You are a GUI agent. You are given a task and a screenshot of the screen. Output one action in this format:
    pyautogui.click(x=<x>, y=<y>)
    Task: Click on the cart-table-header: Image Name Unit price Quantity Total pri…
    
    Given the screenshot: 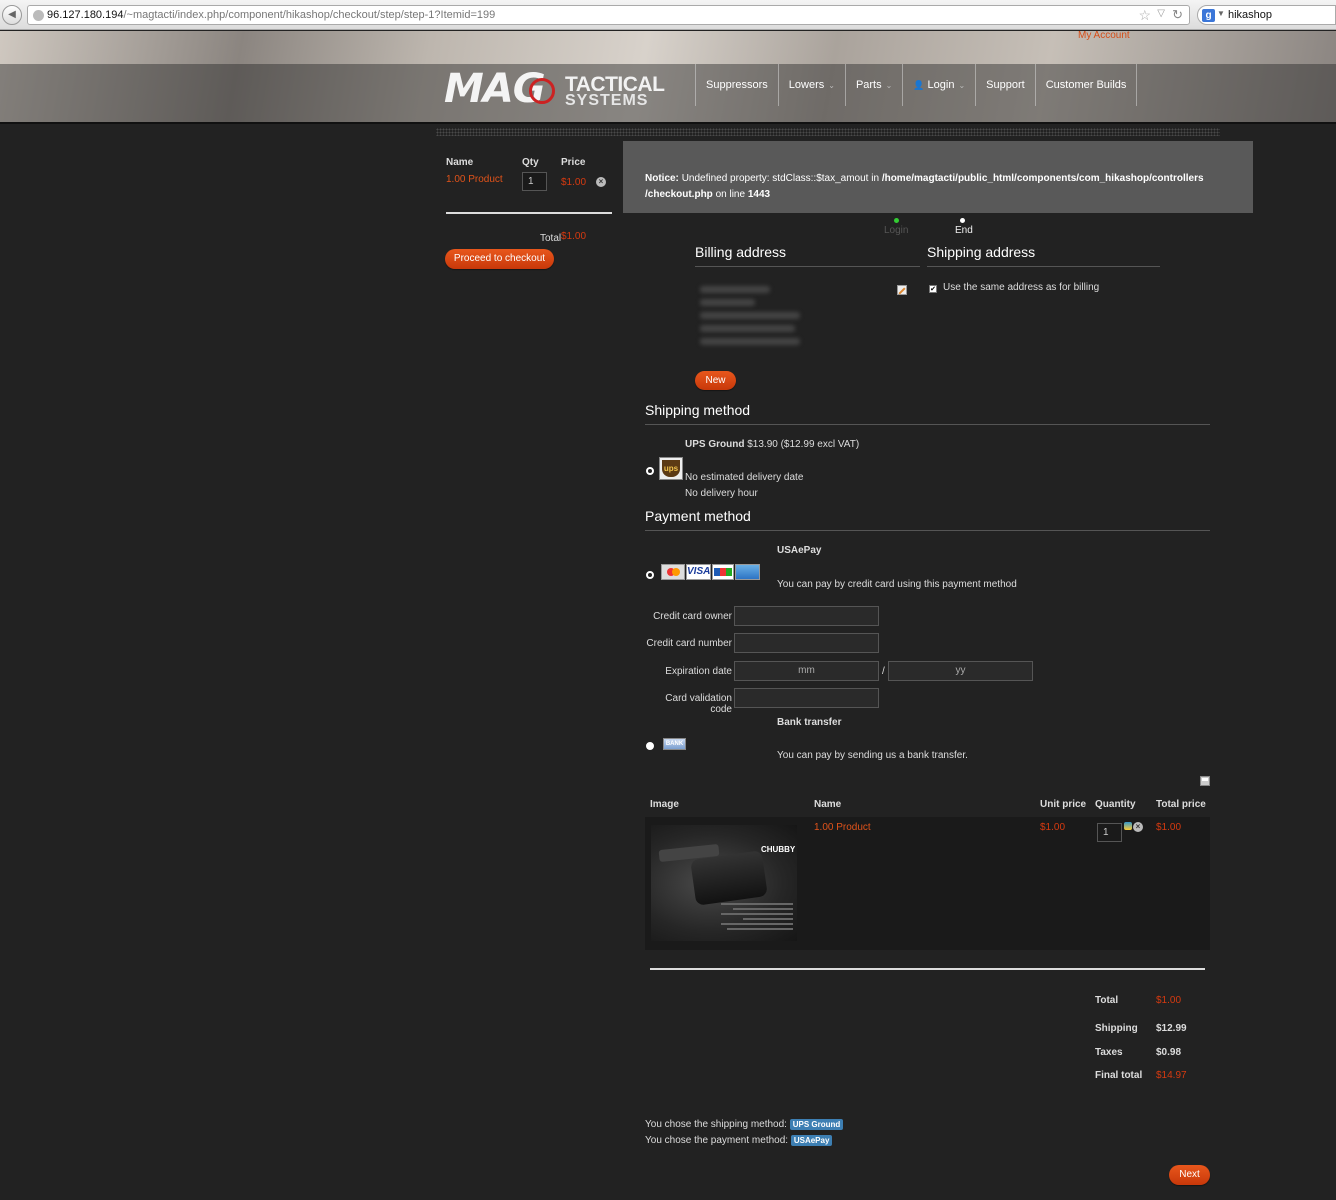 What is the action you would take?
    pyautogui.click(x=927, y=807)
    